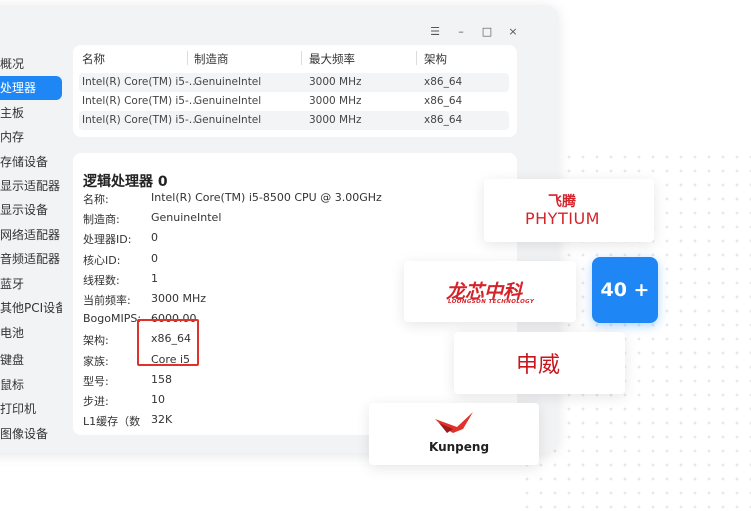 The height and width of the screenshot is (511, 751). What do you see at coordinates (31, 434) in the screenshot?
I see `sidebar-item-imaging: 图像设备` at bounding box center [31, 434].